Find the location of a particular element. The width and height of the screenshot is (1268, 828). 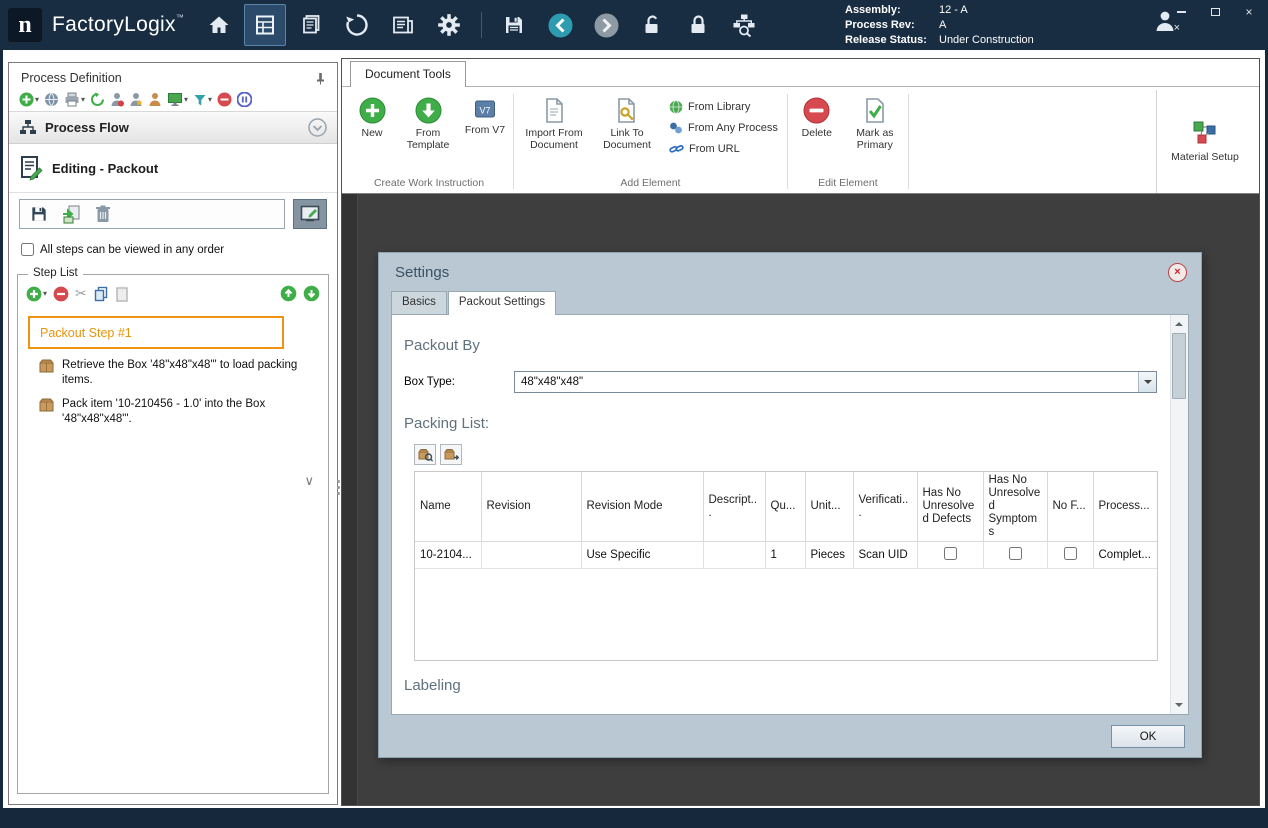

move-step-down-button is located at coordinates (311, 293).